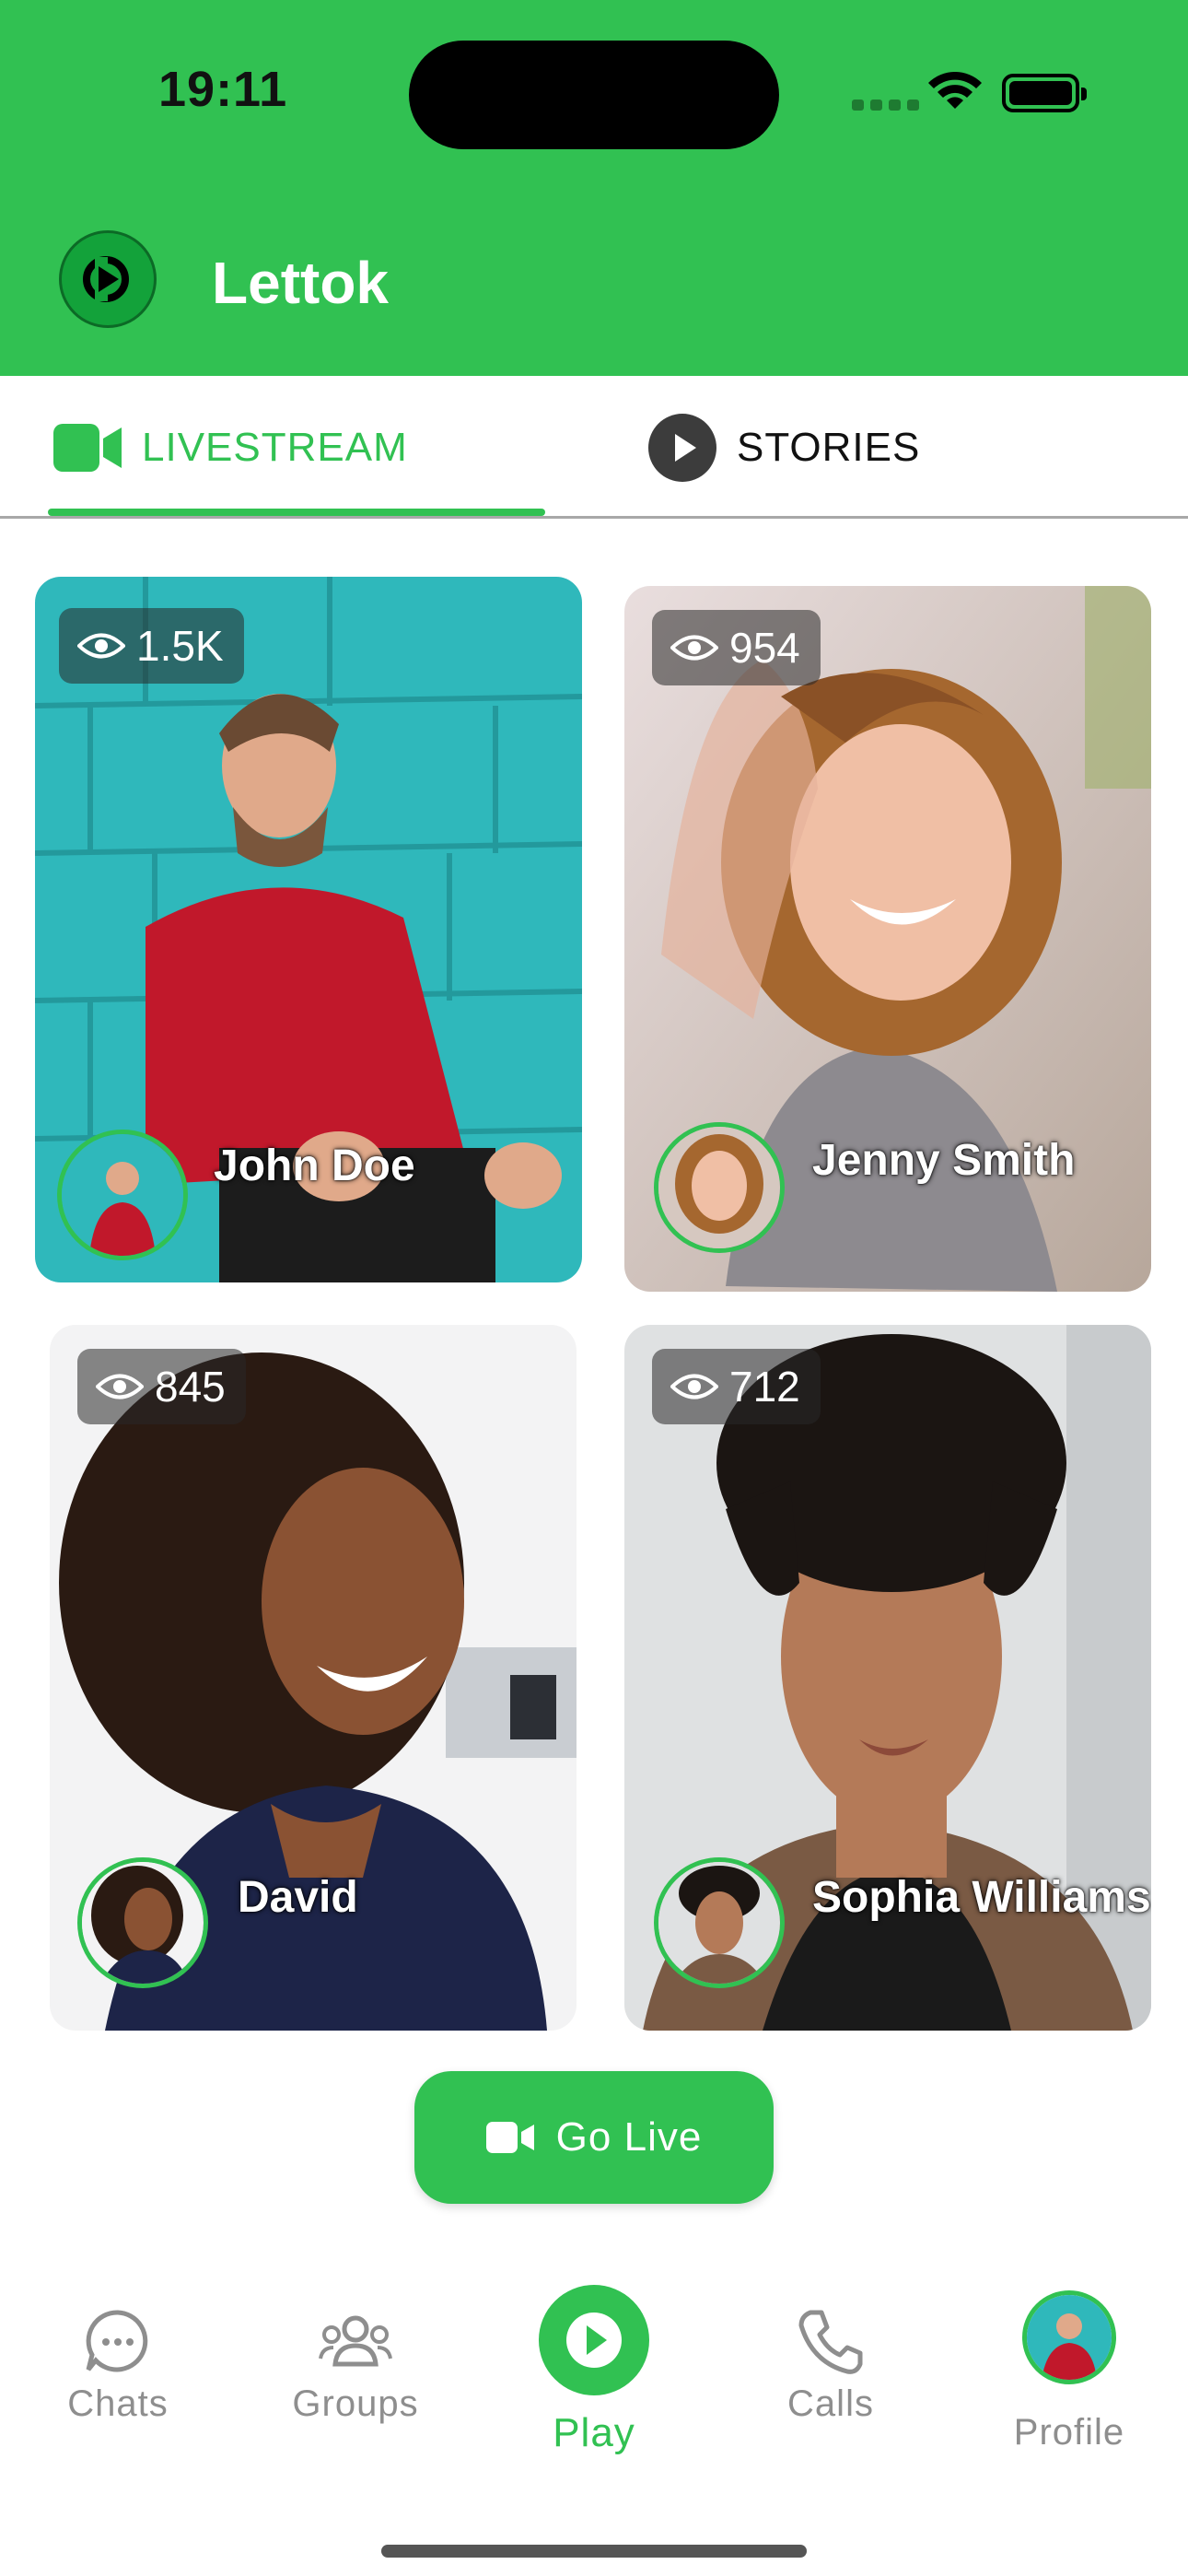 This screenshot has width=1188, height=2576. Describe the element at coordinates (894, 103) in the screenshot. I see `signal-icon` at that location.